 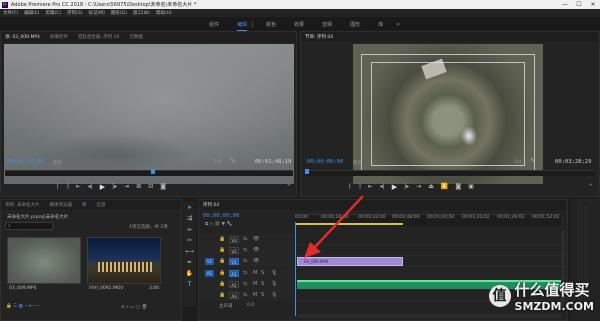 What do you see at coordinates (132, 307) in the screenshot?
I see `new-bin-icon: ▭` at bounding box center [132, 307].